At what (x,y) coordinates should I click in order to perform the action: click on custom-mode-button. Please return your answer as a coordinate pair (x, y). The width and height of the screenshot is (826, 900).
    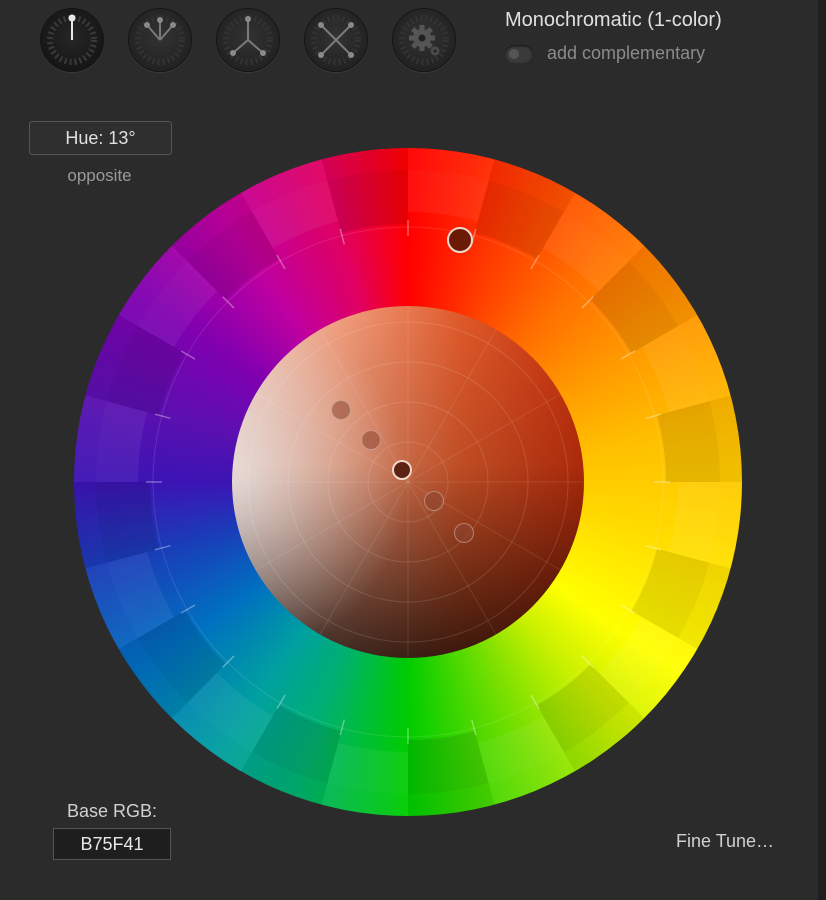
    Looking at the image, I should click on (424, 40).